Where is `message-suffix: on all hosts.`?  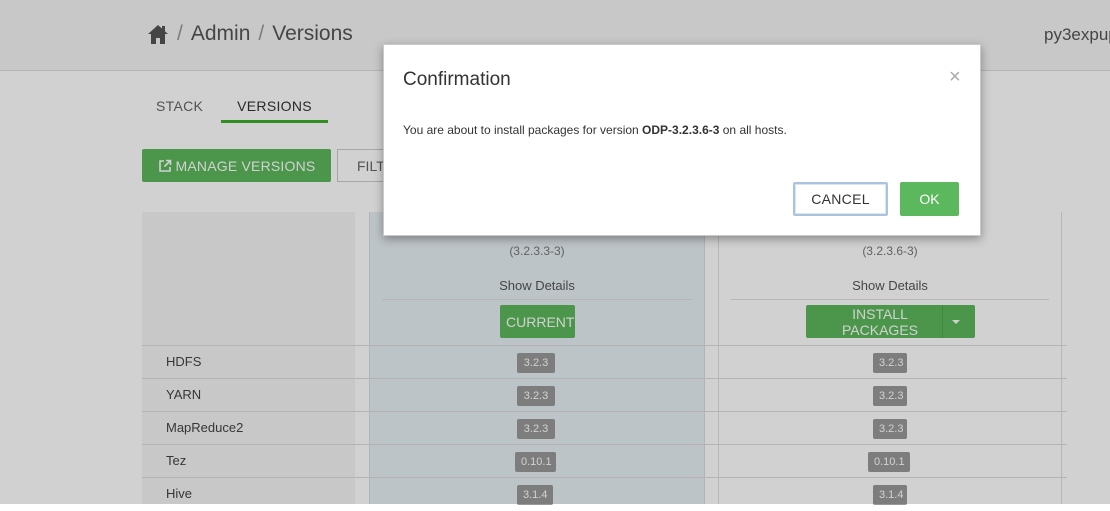
message-suffix: on all hosts. is located at coordinates (753, 130).